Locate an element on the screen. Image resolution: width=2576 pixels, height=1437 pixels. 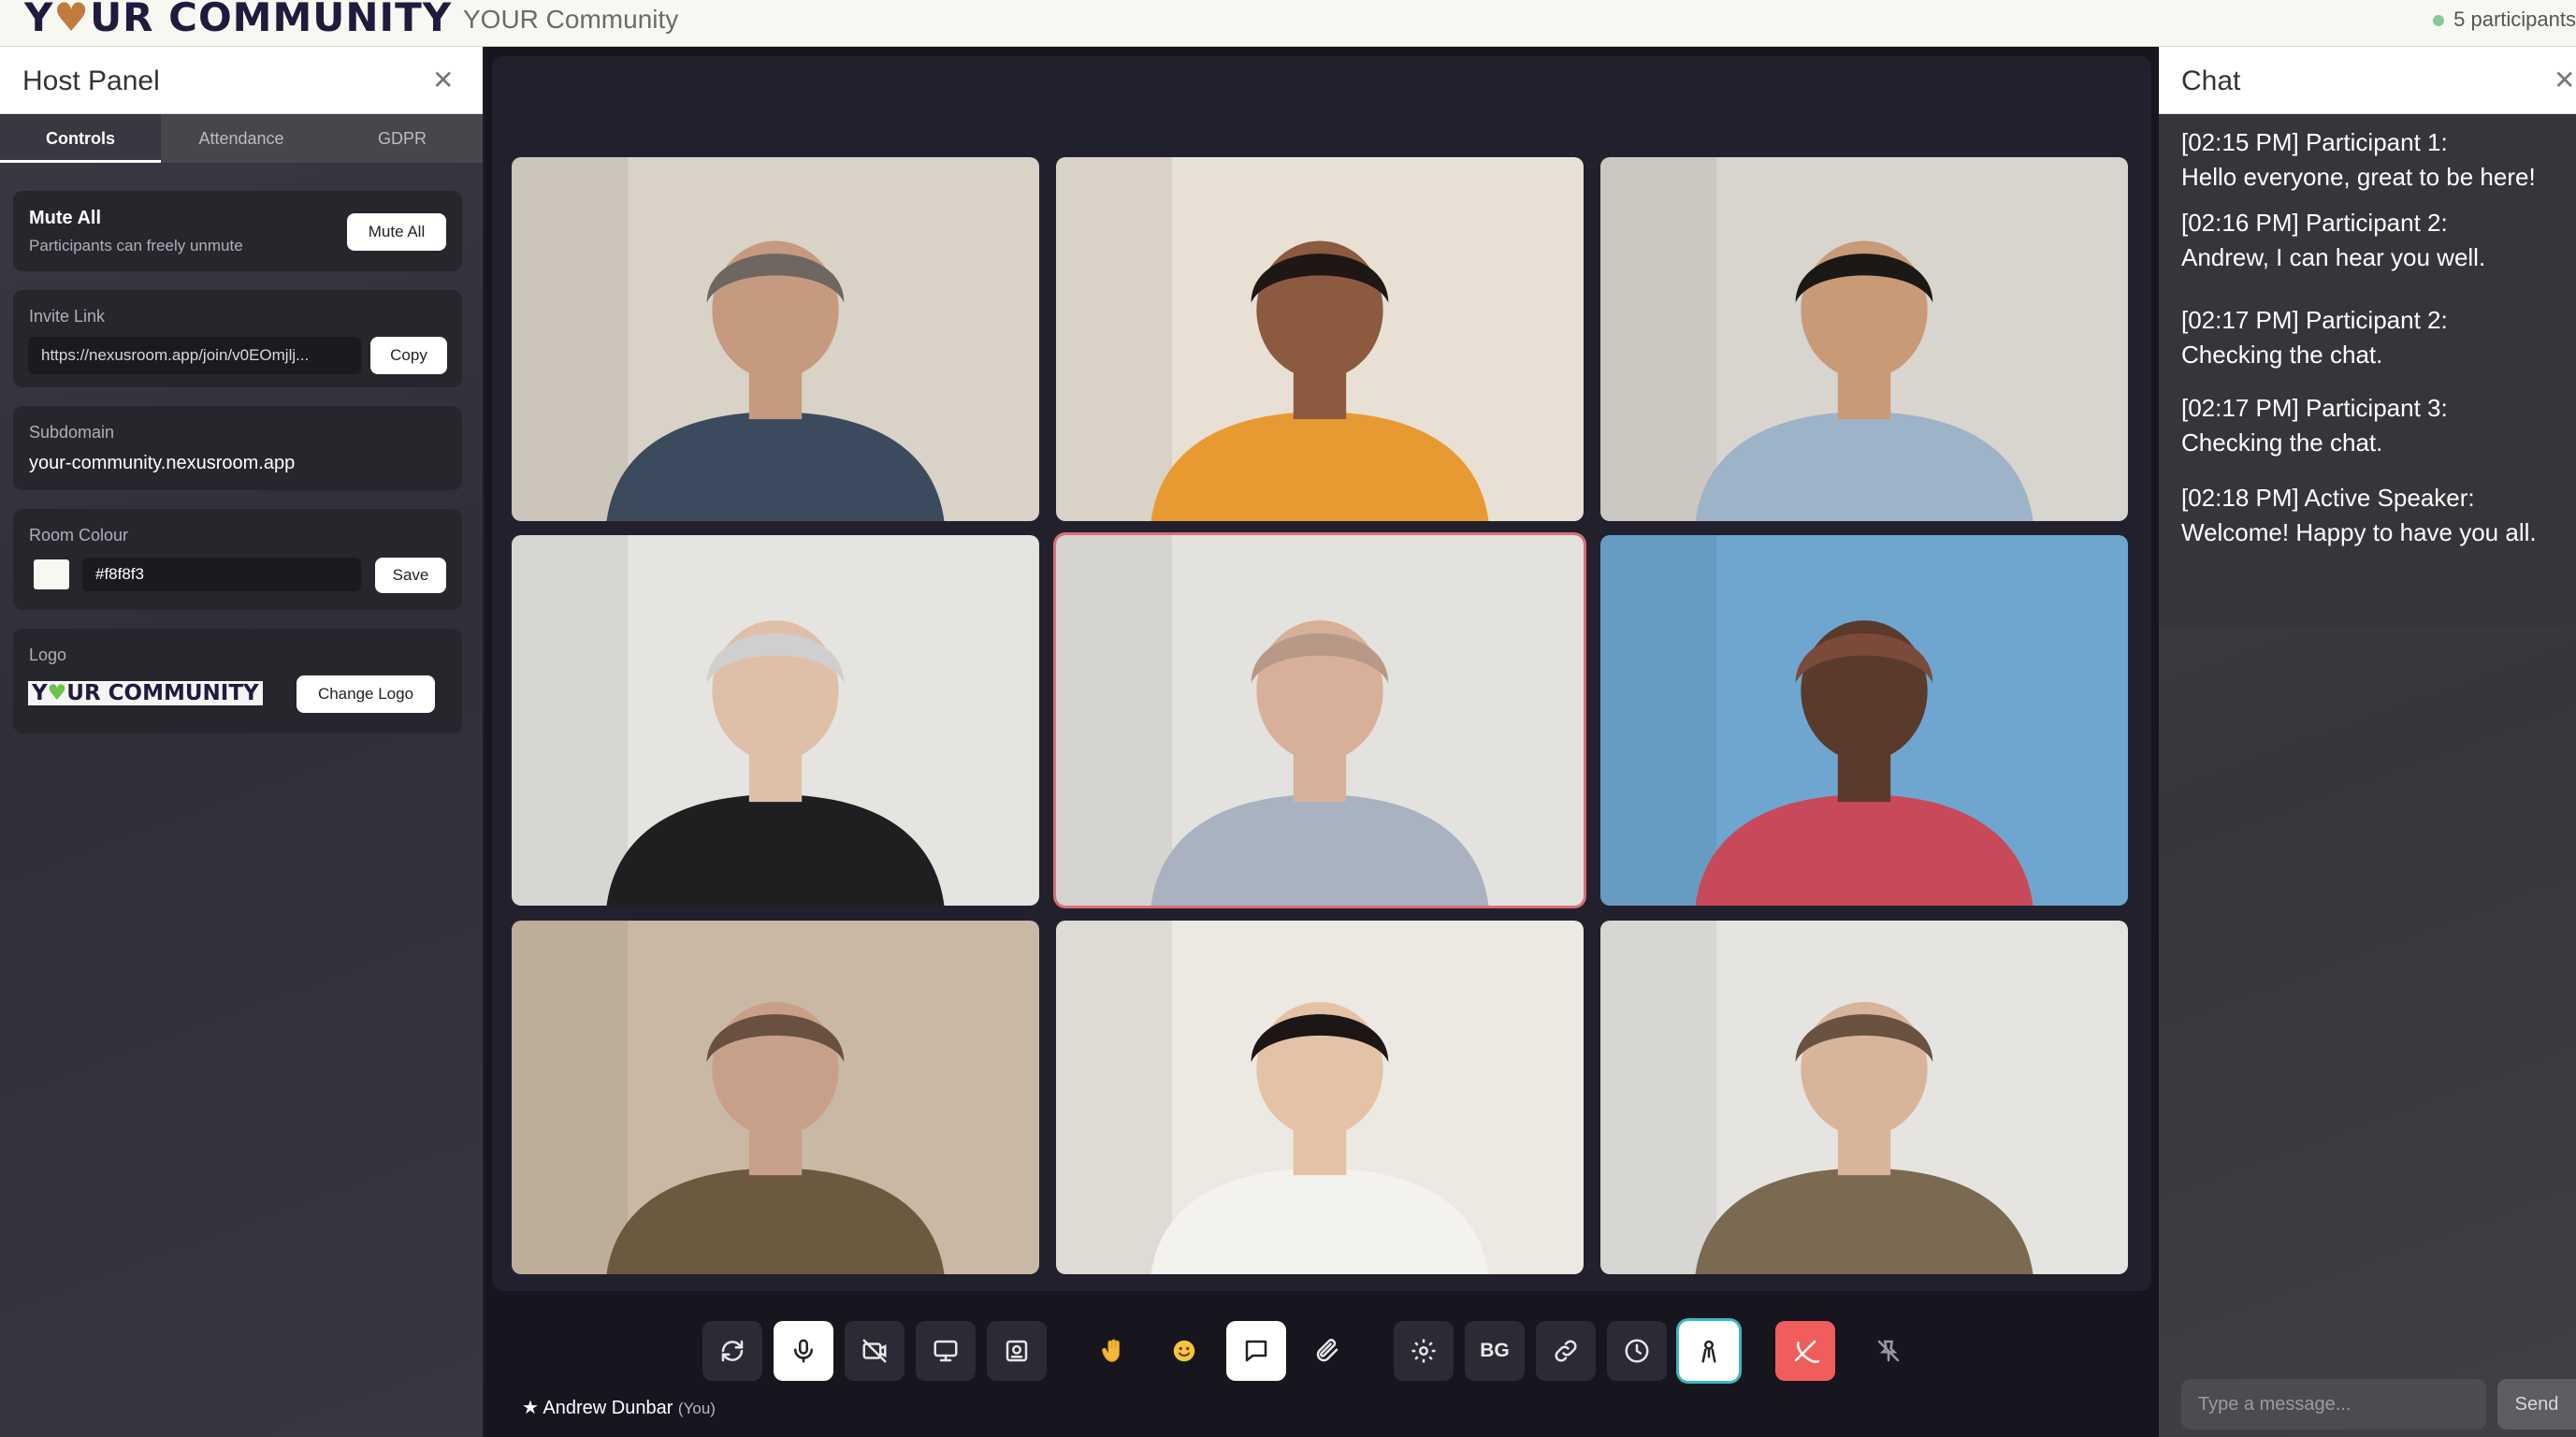
chat-message-text: Welcome! Happy to have you all. is located at coordinates (2359, 532).